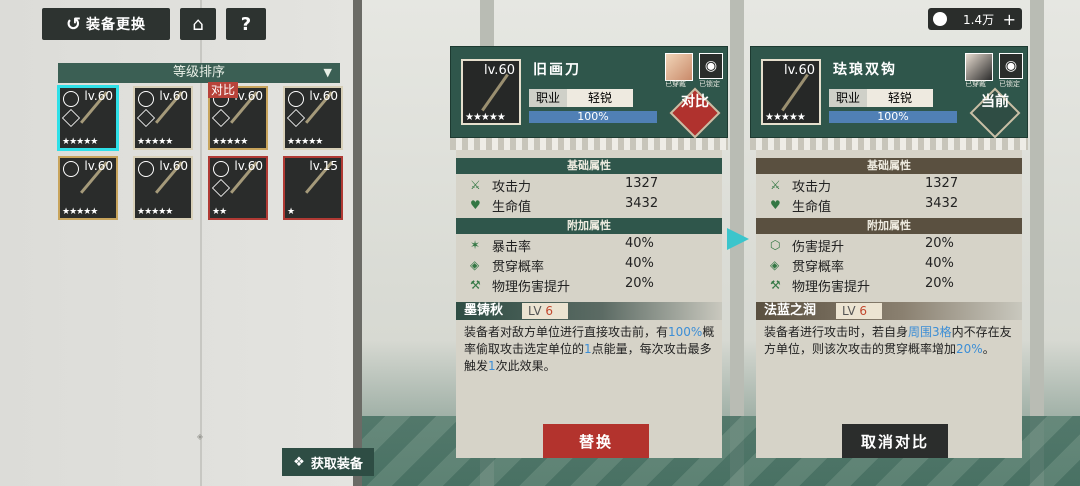 This screenshot has height=486, width=1080. What do you see at coordinates (889, 166) in the screenshot?
I see `base-attributes-title: 基础属性` at bounding box center [889, 166].